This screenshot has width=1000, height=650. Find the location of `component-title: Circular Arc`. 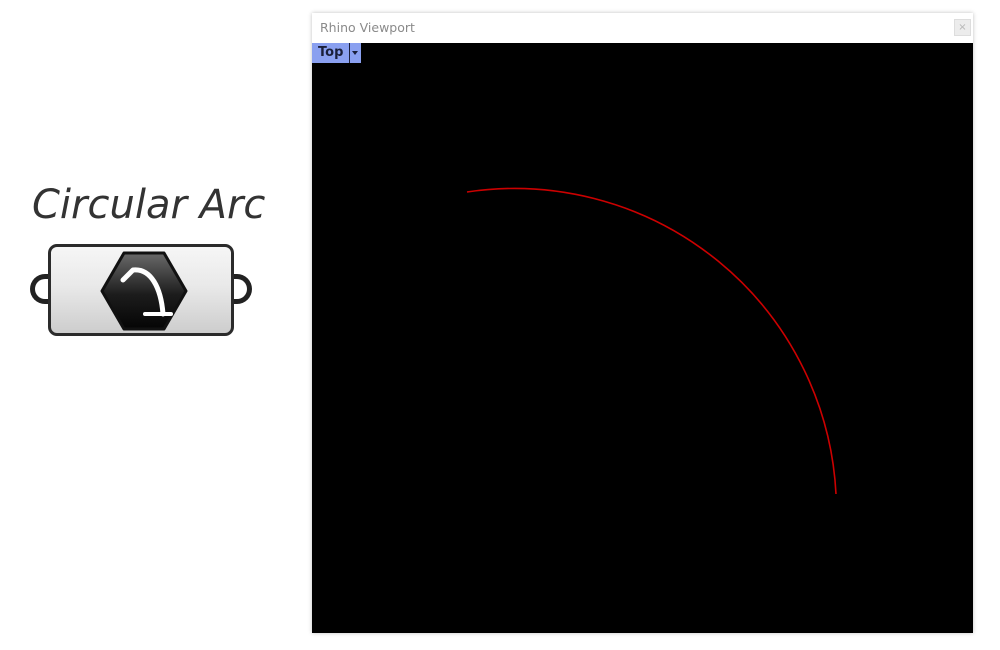

component-title: Circular Arc is located at coordinates (149, 205).